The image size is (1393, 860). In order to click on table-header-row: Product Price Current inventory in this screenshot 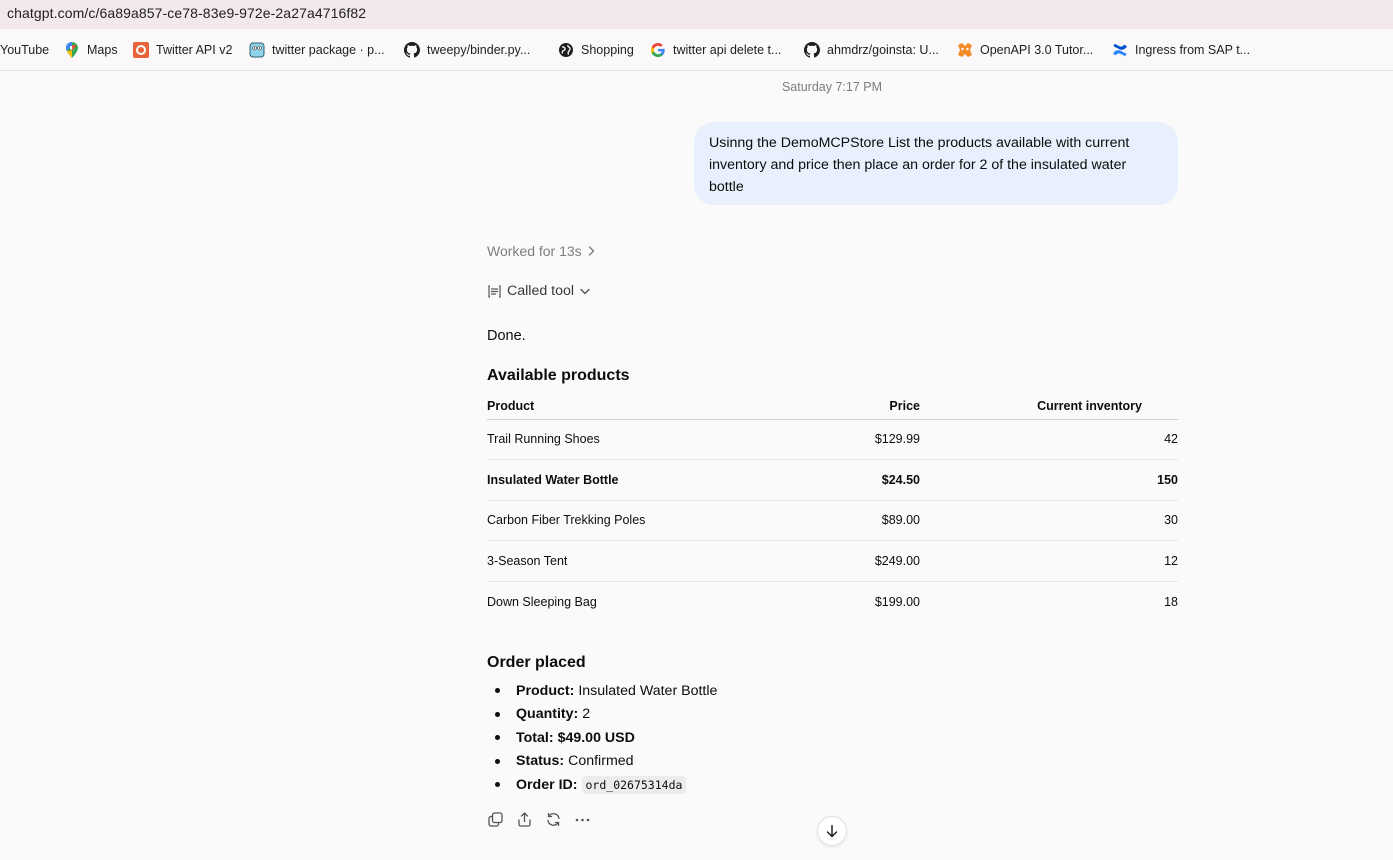, I will do `click(832, 407)`.